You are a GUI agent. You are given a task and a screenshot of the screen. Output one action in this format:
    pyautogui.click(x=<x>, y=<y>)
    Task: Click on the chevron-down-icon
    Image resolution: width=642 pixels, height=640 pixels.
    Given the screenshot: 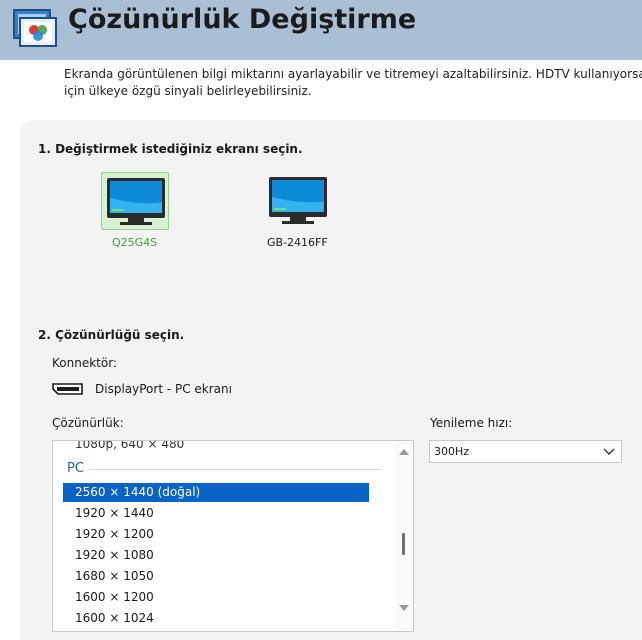 What is the action you would take?
    pyautogui.click(x=609, y=451)
    